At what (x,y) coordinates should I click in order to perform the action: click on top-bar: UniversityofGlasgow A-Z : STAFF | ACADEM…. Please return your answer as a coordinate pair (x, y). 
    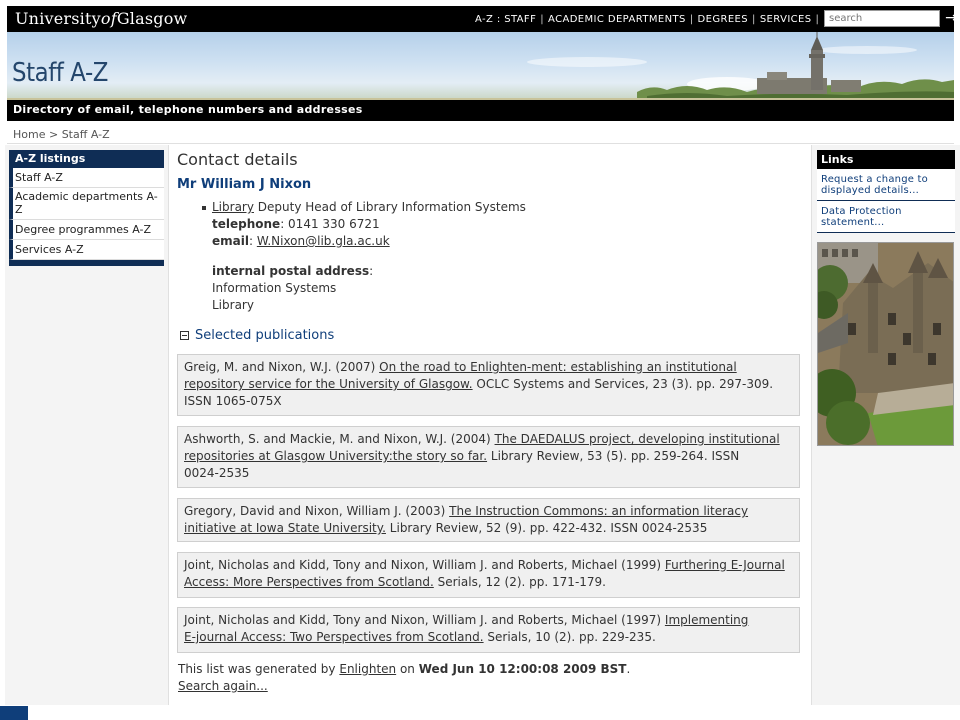
    Looking at the image, I should click on (482, 19).